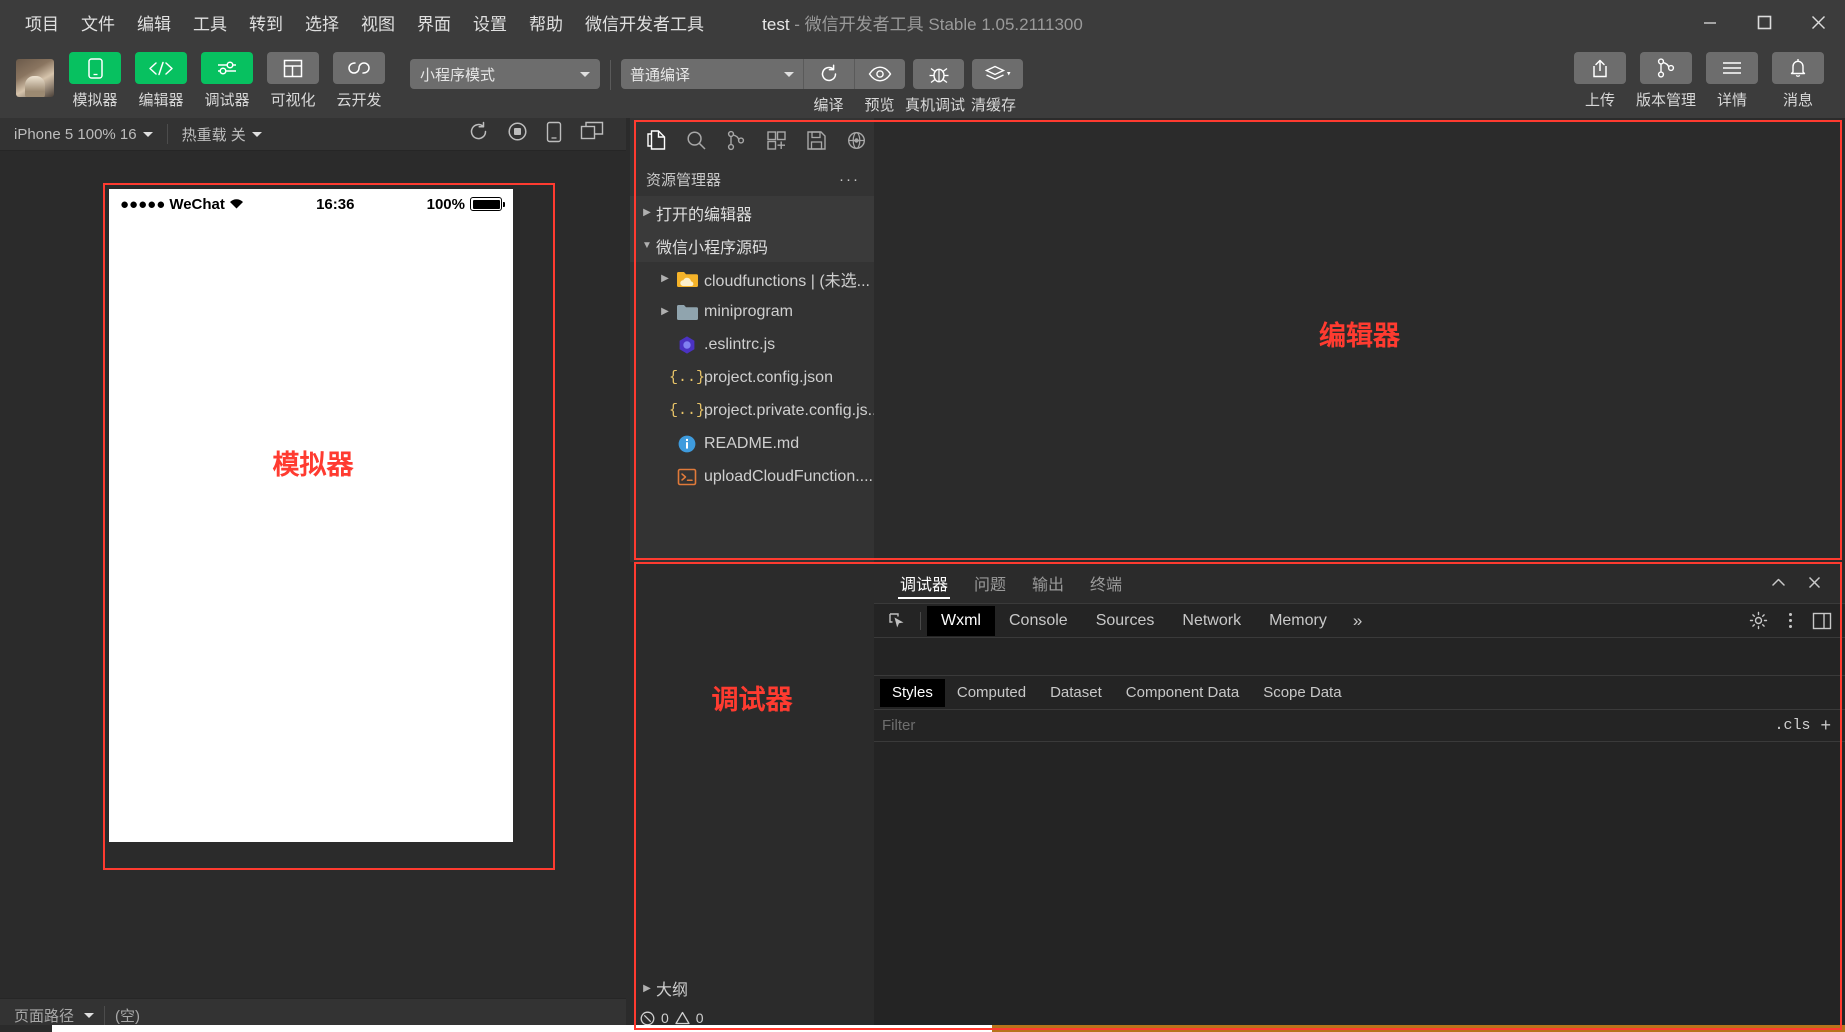 The image size is (1845, 1032). I want to click on details-button: 详情, so click(1732, 81).